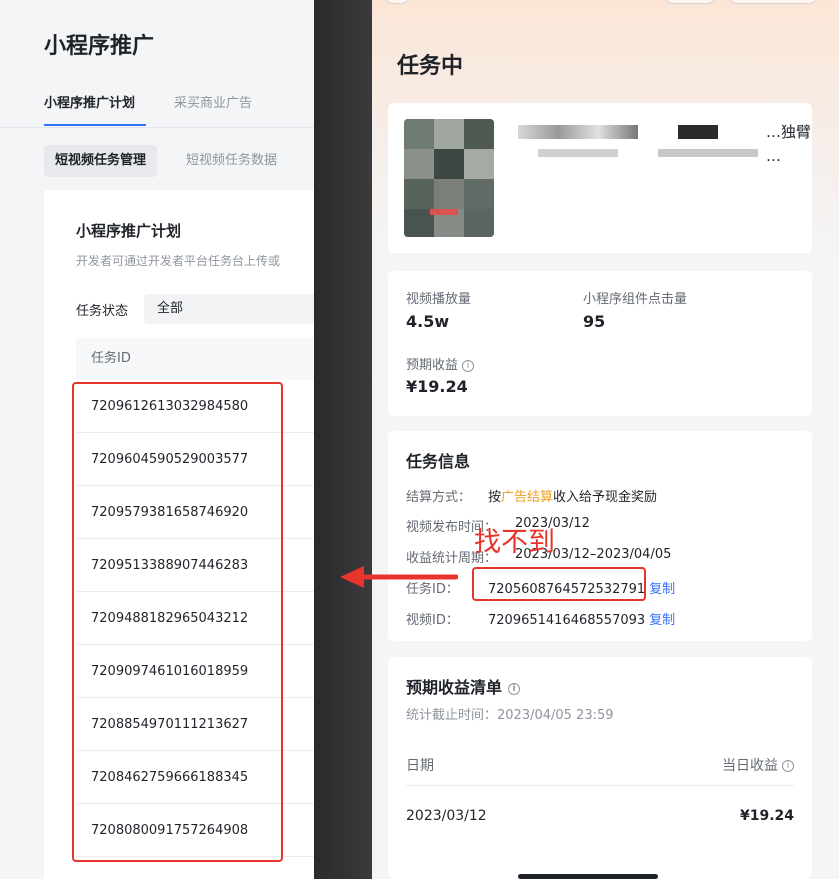  I want to click on subtab-video-task-management: 短视频任务管理, so click(101, 161).